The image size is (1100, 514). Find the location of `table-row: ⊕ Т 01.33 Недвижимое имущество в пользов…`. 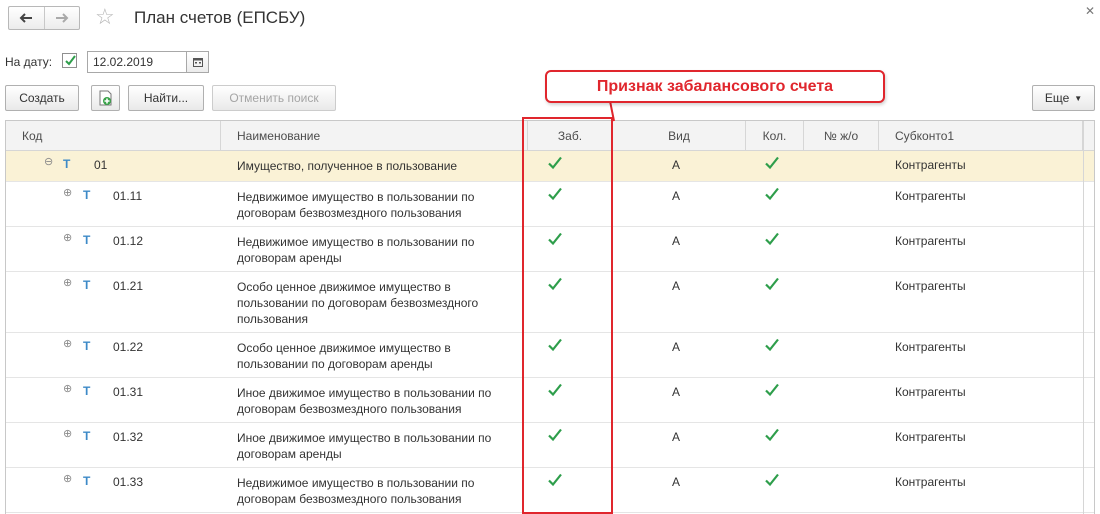

table-row: ⊕ Т 01.33 Недвижимое имущество в пользов… is located at coordinates (550, 490).